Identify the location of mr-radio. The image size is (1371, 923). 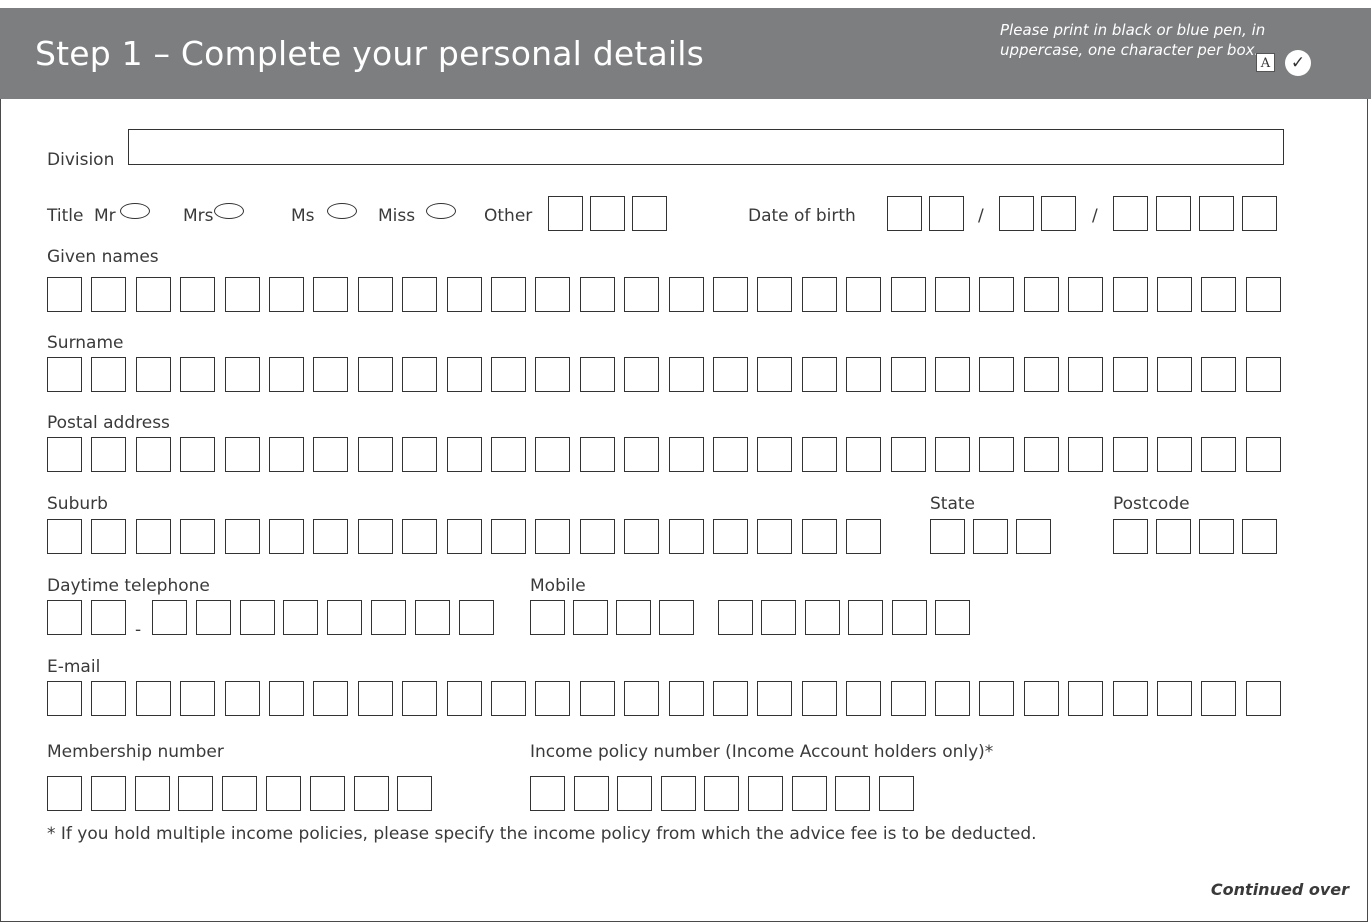
(135, 211).